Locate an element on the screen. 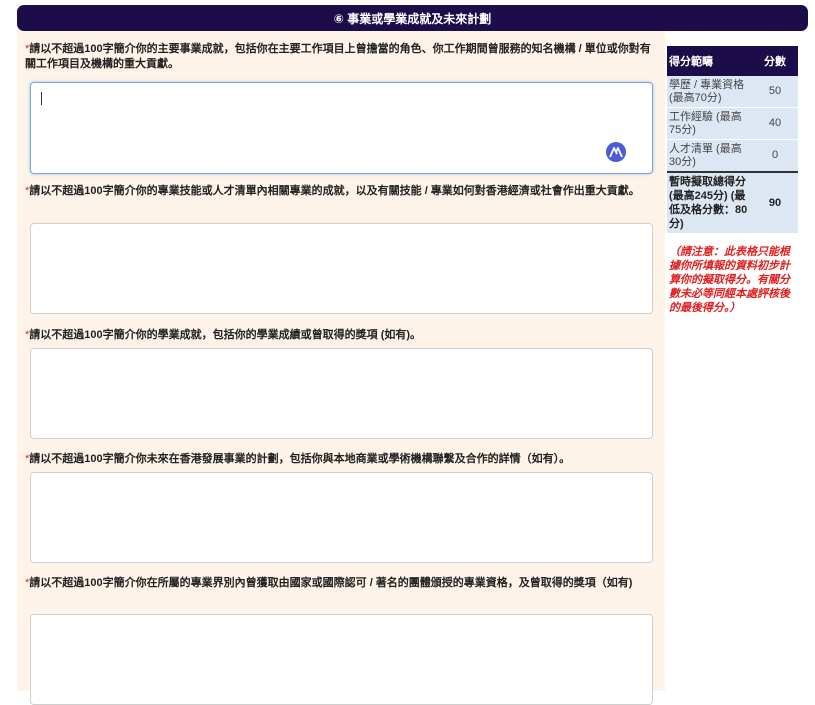  row-label: 人才清單 (最高30分) is located at coordinates (709, 156).